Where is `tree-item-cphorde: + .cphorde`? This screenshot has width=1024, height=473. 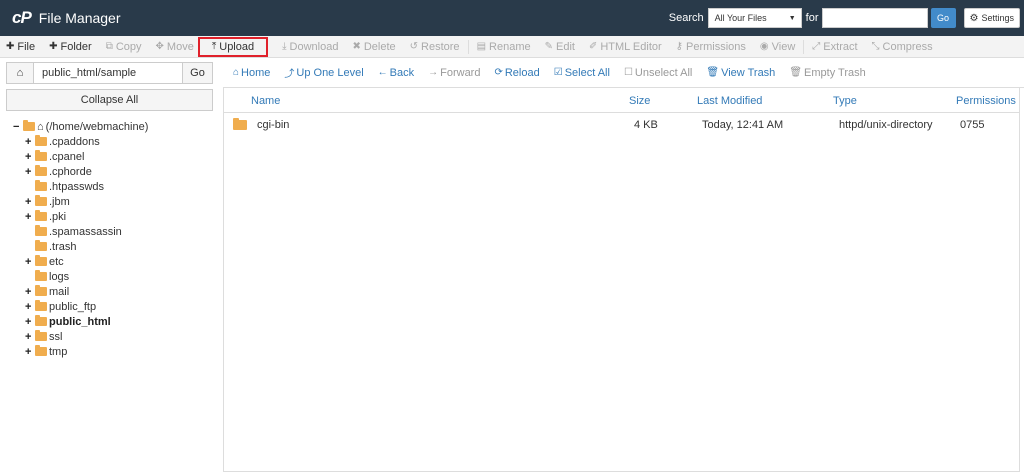 tree-item-cphorde: + .cphorde is located at coordinates (86, 171).